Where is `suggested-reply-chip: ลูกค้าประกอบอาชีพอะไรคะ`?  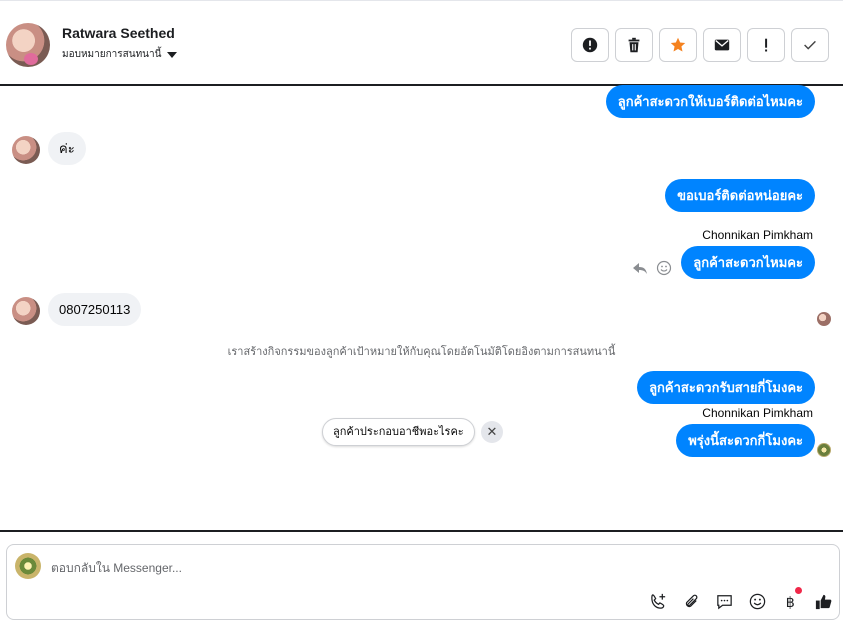 suggested-reply-chip: ลูกค้าประกอบอาชีพอะไรคะ is located at coordinates (398, 432).